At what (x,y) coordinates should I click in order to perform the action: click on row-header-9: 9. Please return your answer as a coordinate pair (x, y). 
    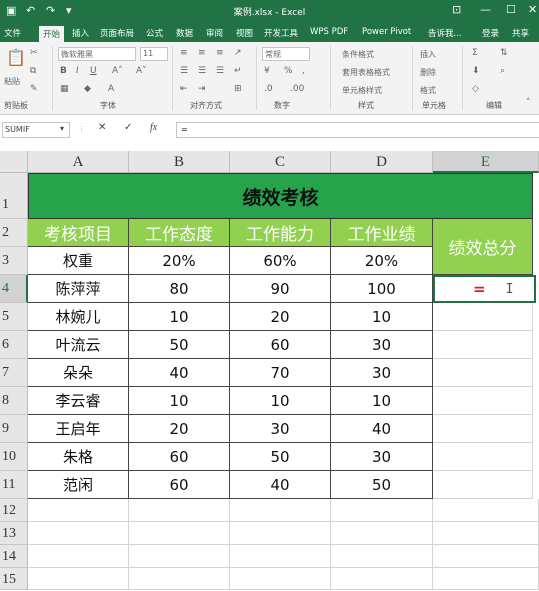
    Looking at the image, I should click on (14, 429).